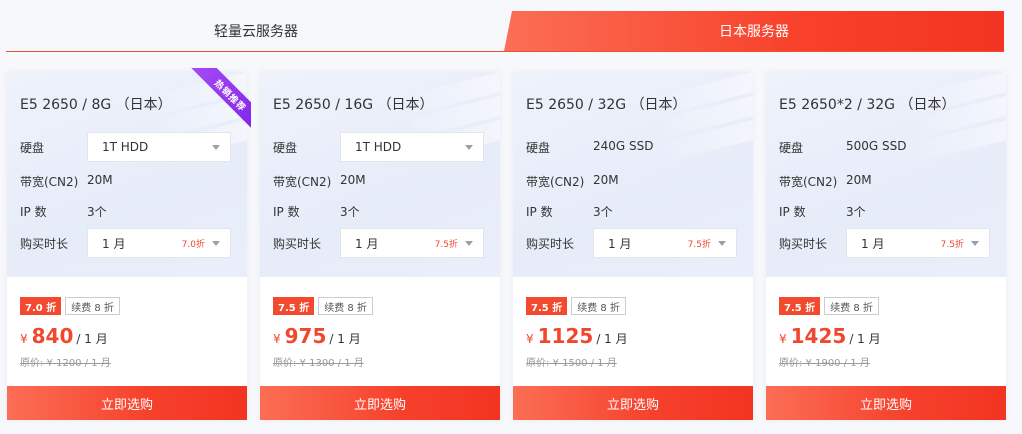 The height and width of the screenshot is (434, 1022). What do you see at coordinates (41, 306) in the screenshot?
I see `discount-badge: 7.0 折` at bounding box center [41, 306].